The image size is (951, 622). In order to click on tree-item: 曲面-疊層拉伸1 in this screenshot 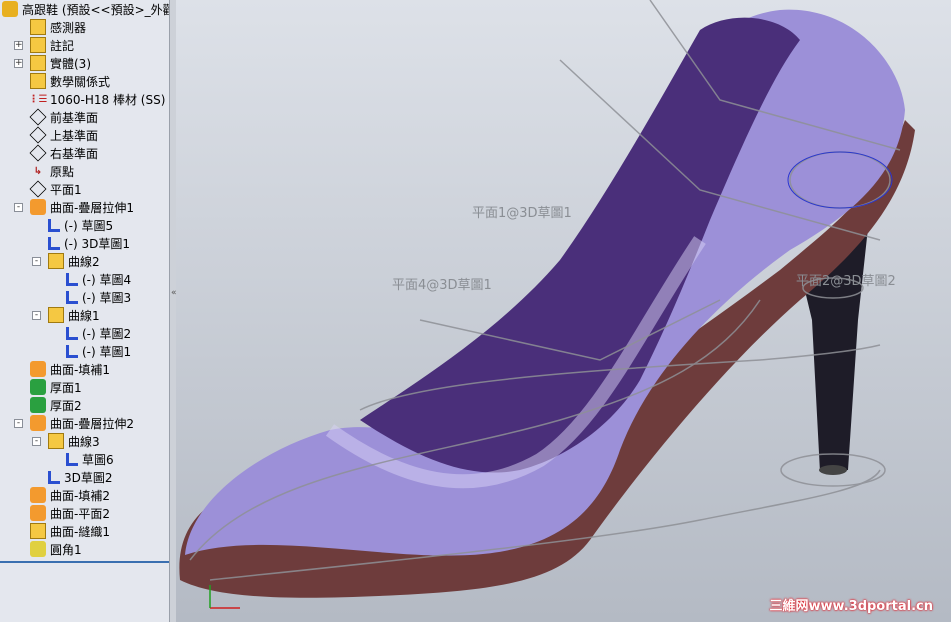, I will do `click(82, 207)`.